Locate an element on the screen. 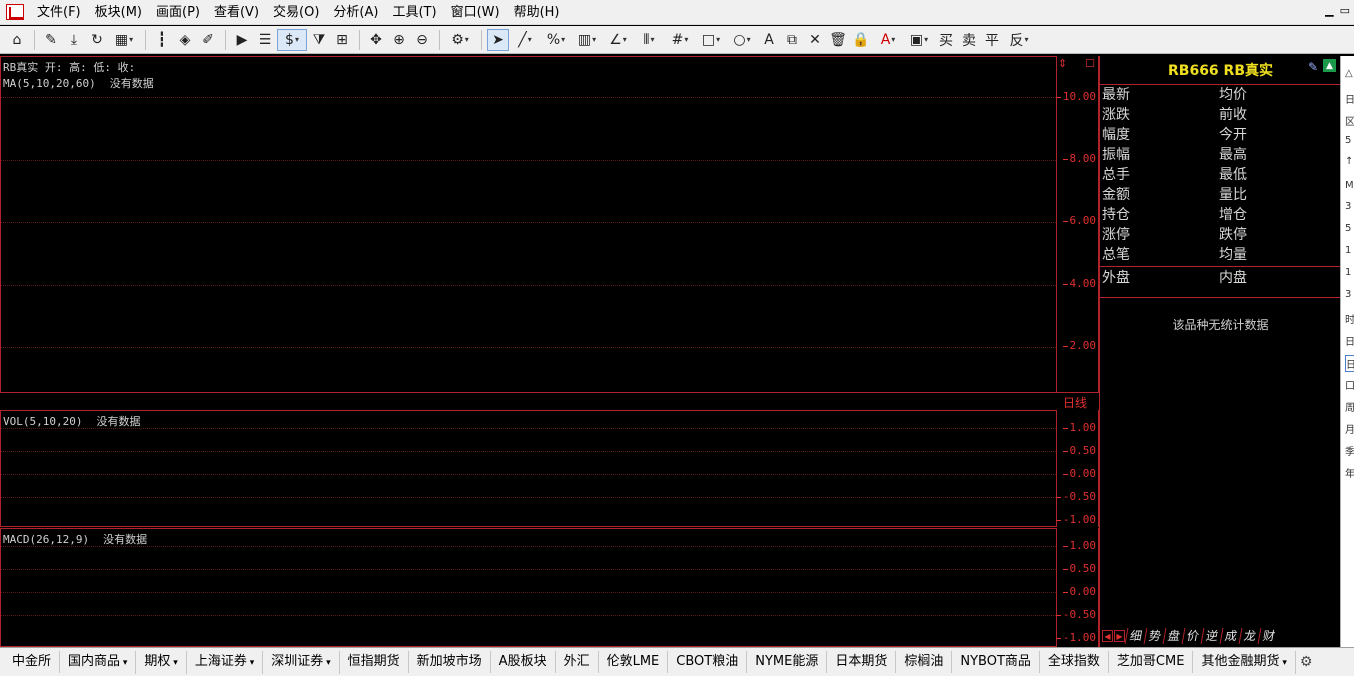  settings-icon: ⚙ is located at coordinates (460, 40).